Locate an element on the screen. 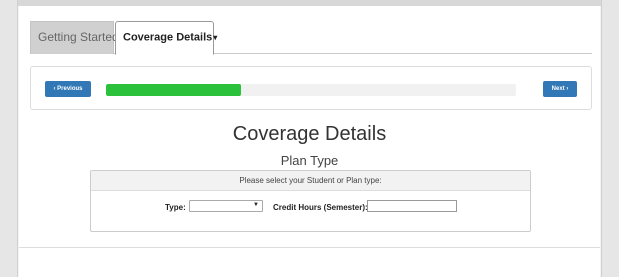 The image size is (619, 277). panel-divider is located at coordinates (309, 247).